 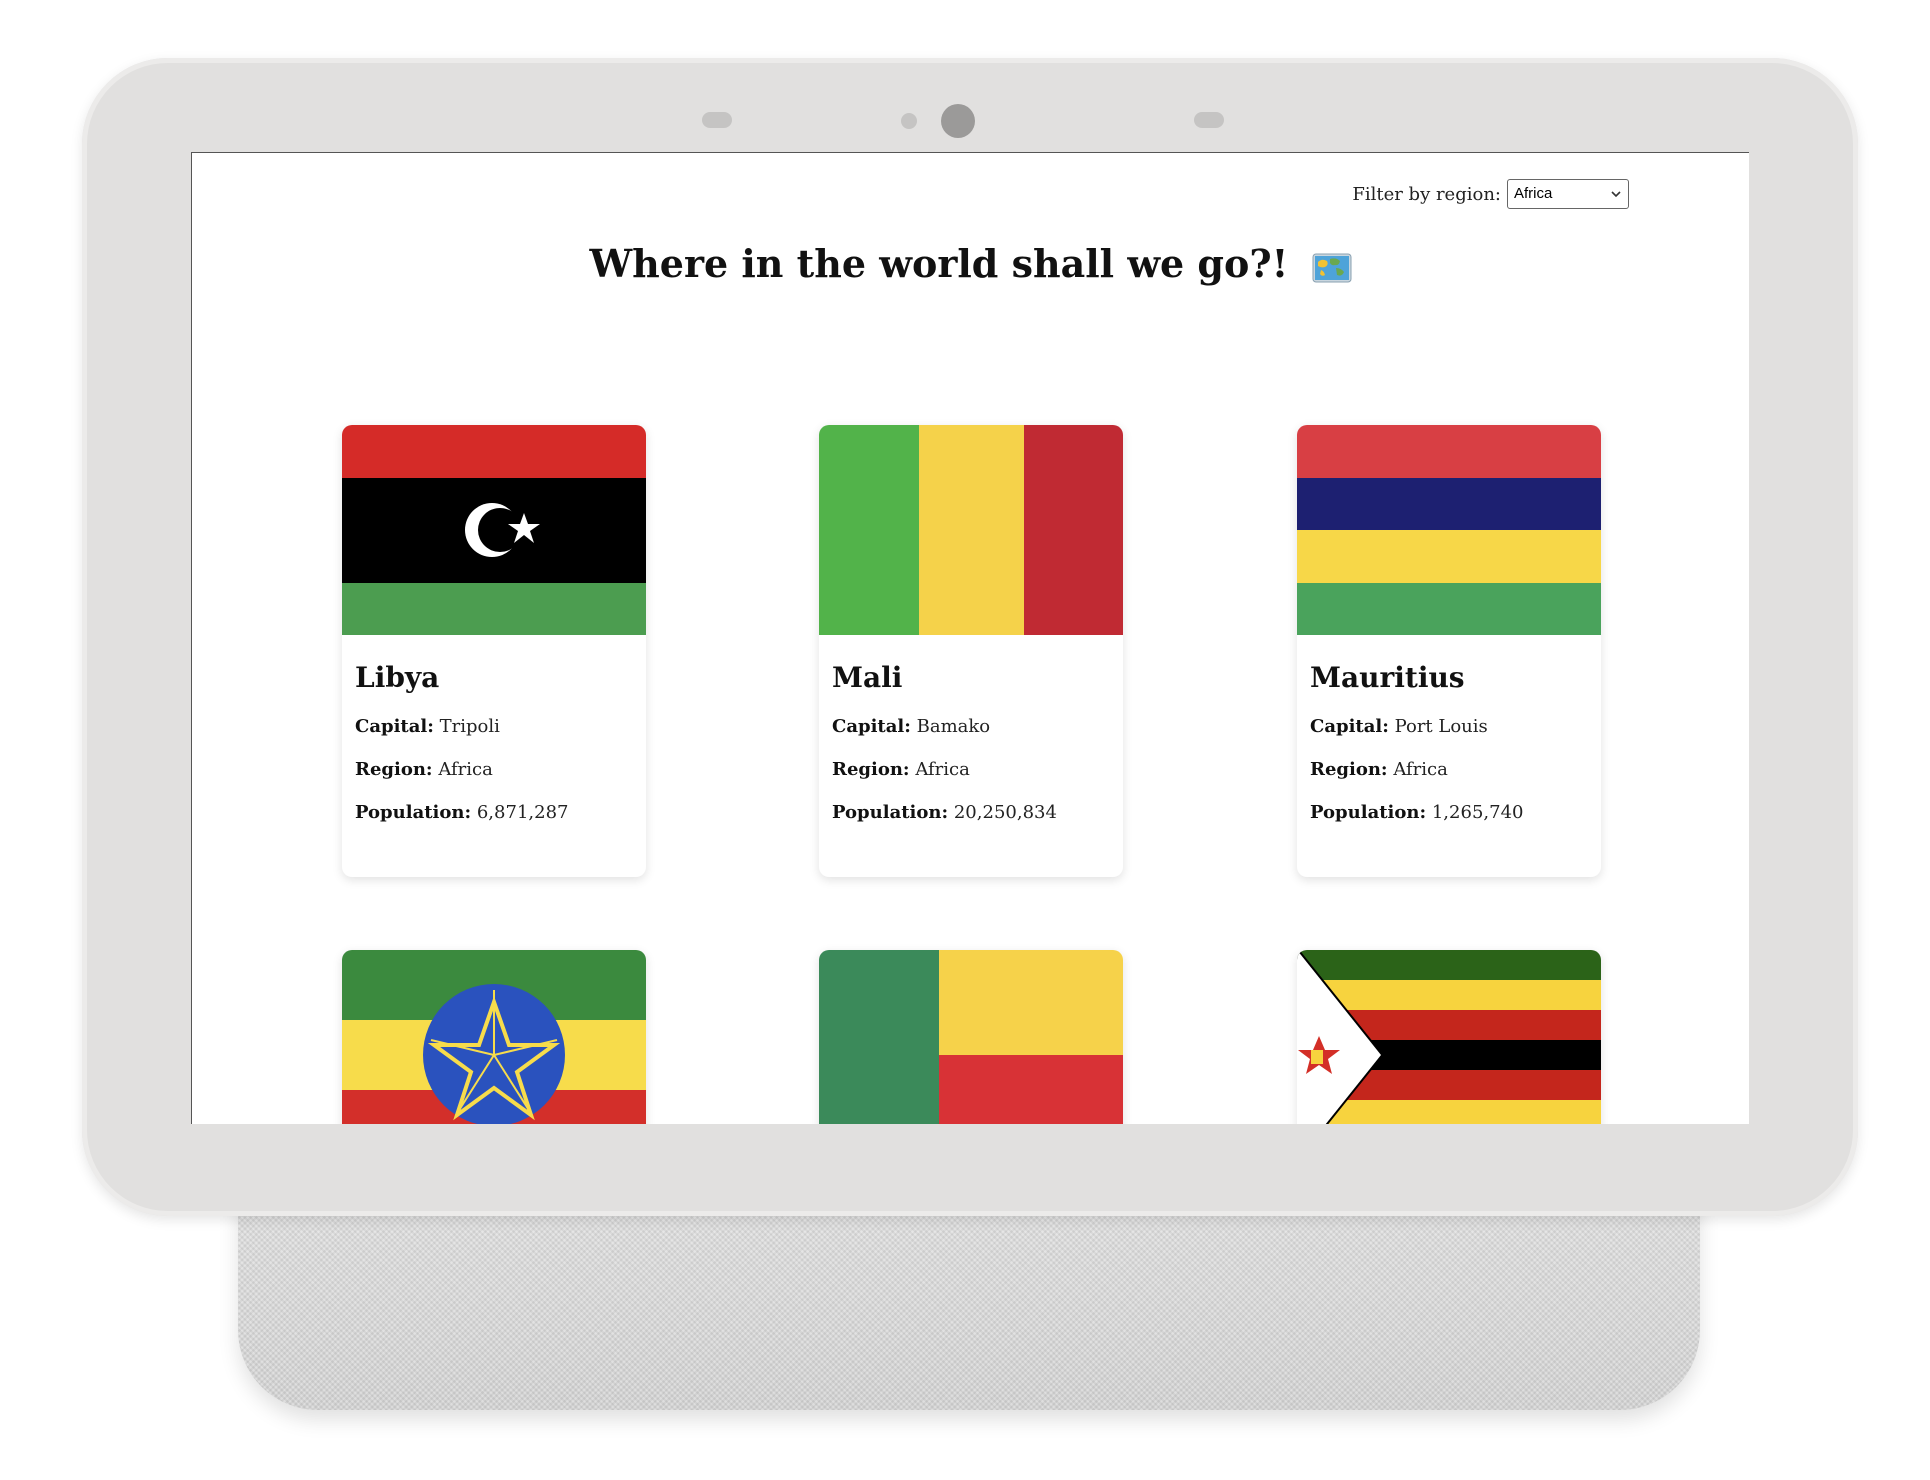 What do you see at coordinates (1332, 267) in the screenshot?
I see `world-map-icon` at bounding box center [1332, 267].